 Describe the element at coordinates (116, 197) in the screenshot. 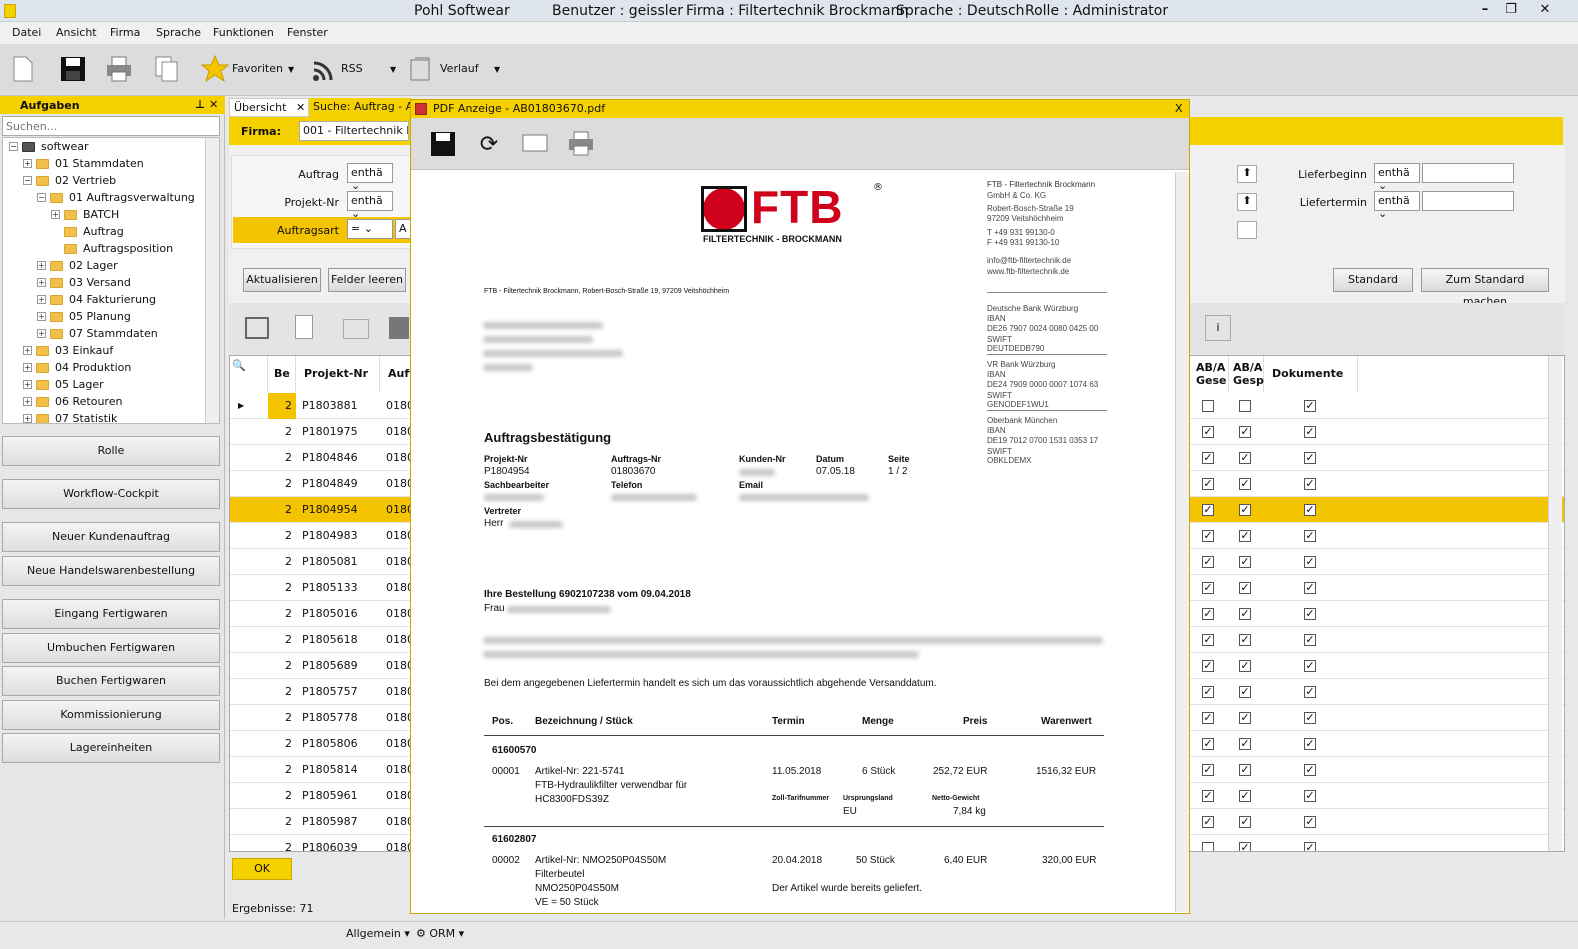

I see `tree-node: − 01 Auftragsverwaltung` at that location.